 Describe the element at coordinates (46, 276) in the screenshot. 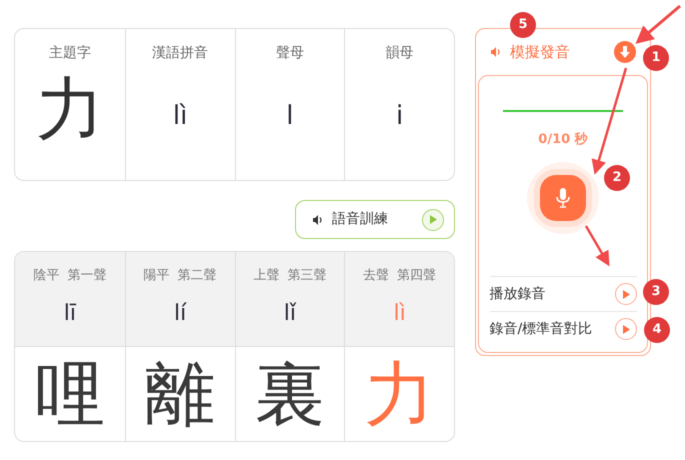

I see `tone-name: 陰平` at that location.